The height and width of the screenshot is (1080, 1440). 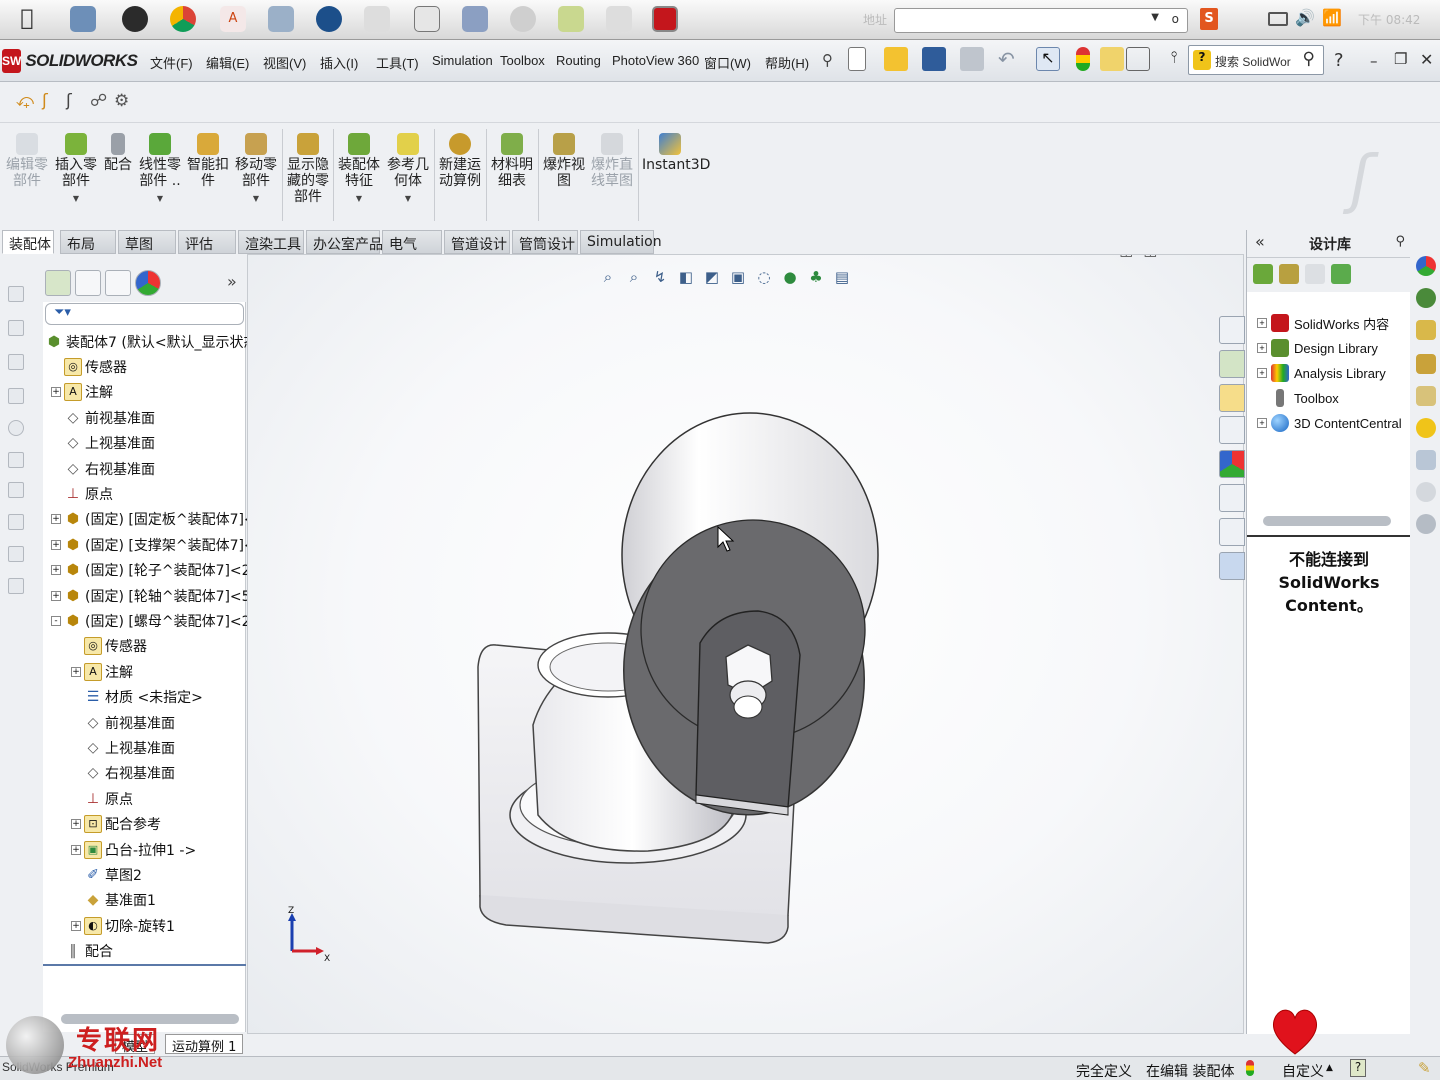 I want to click on appearances-tab-icon, so click(x=1232, y=464).